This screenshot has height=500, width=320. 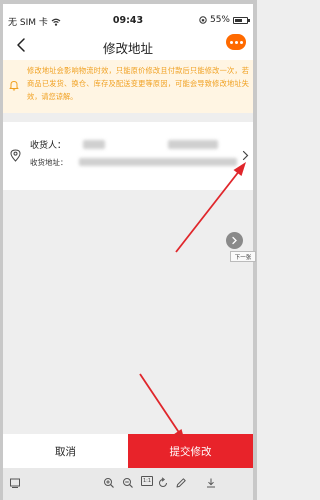 I want to click on rotate-icon, so click(x=163, y=483).